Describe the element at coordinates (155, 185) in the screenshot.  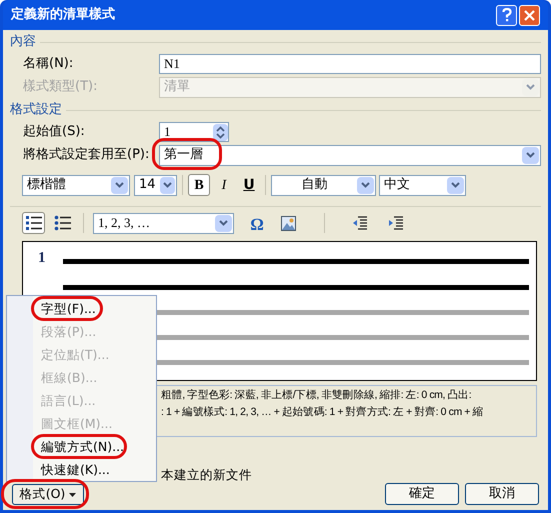
I see `size-dropdown: 14` at that location.